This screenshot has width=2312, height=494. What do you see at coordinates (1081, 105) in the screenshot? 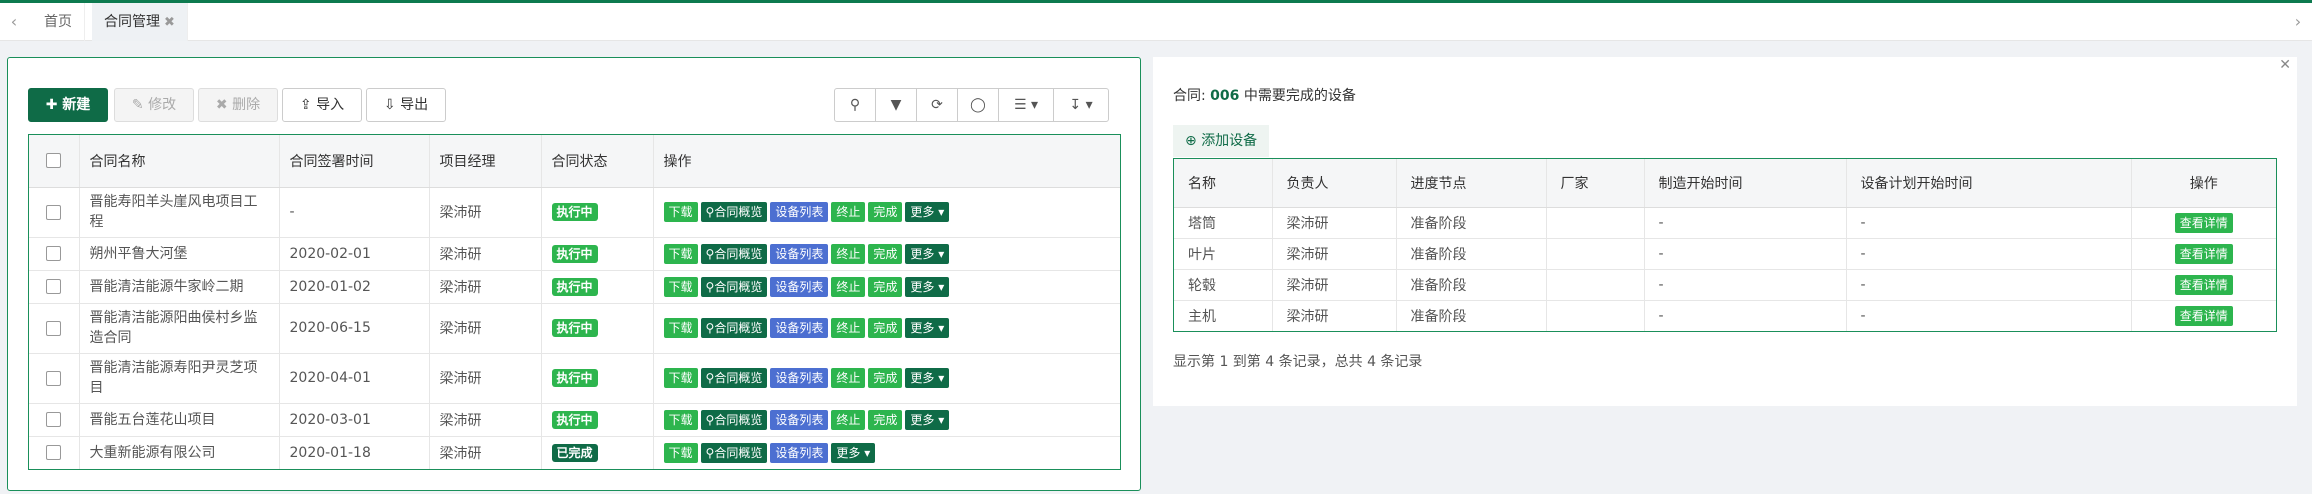
I see `export-menu-icon: ↧ ▾` at bounding box center [1081, 105].